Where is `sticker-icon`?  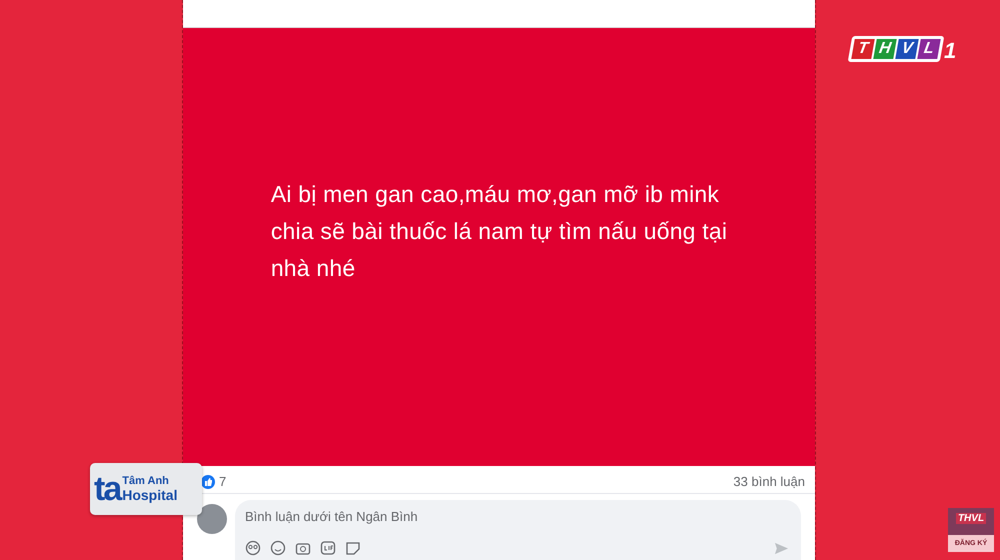
sticker-icon is located at coordinates (353, 548).